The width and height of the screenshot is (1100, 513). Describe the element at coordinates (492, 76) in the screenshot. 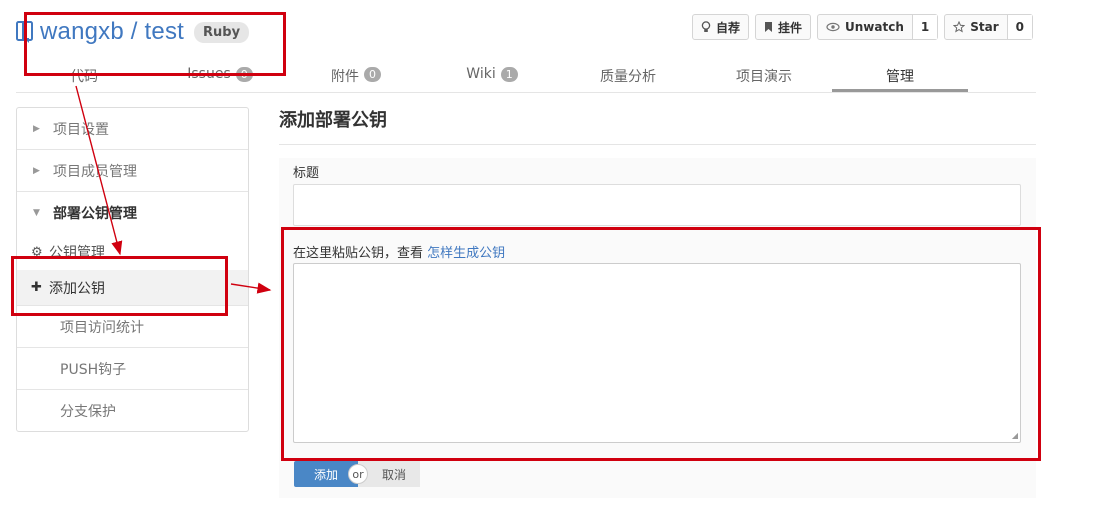

I see `tab-wiki: Wiki 1` at that location.